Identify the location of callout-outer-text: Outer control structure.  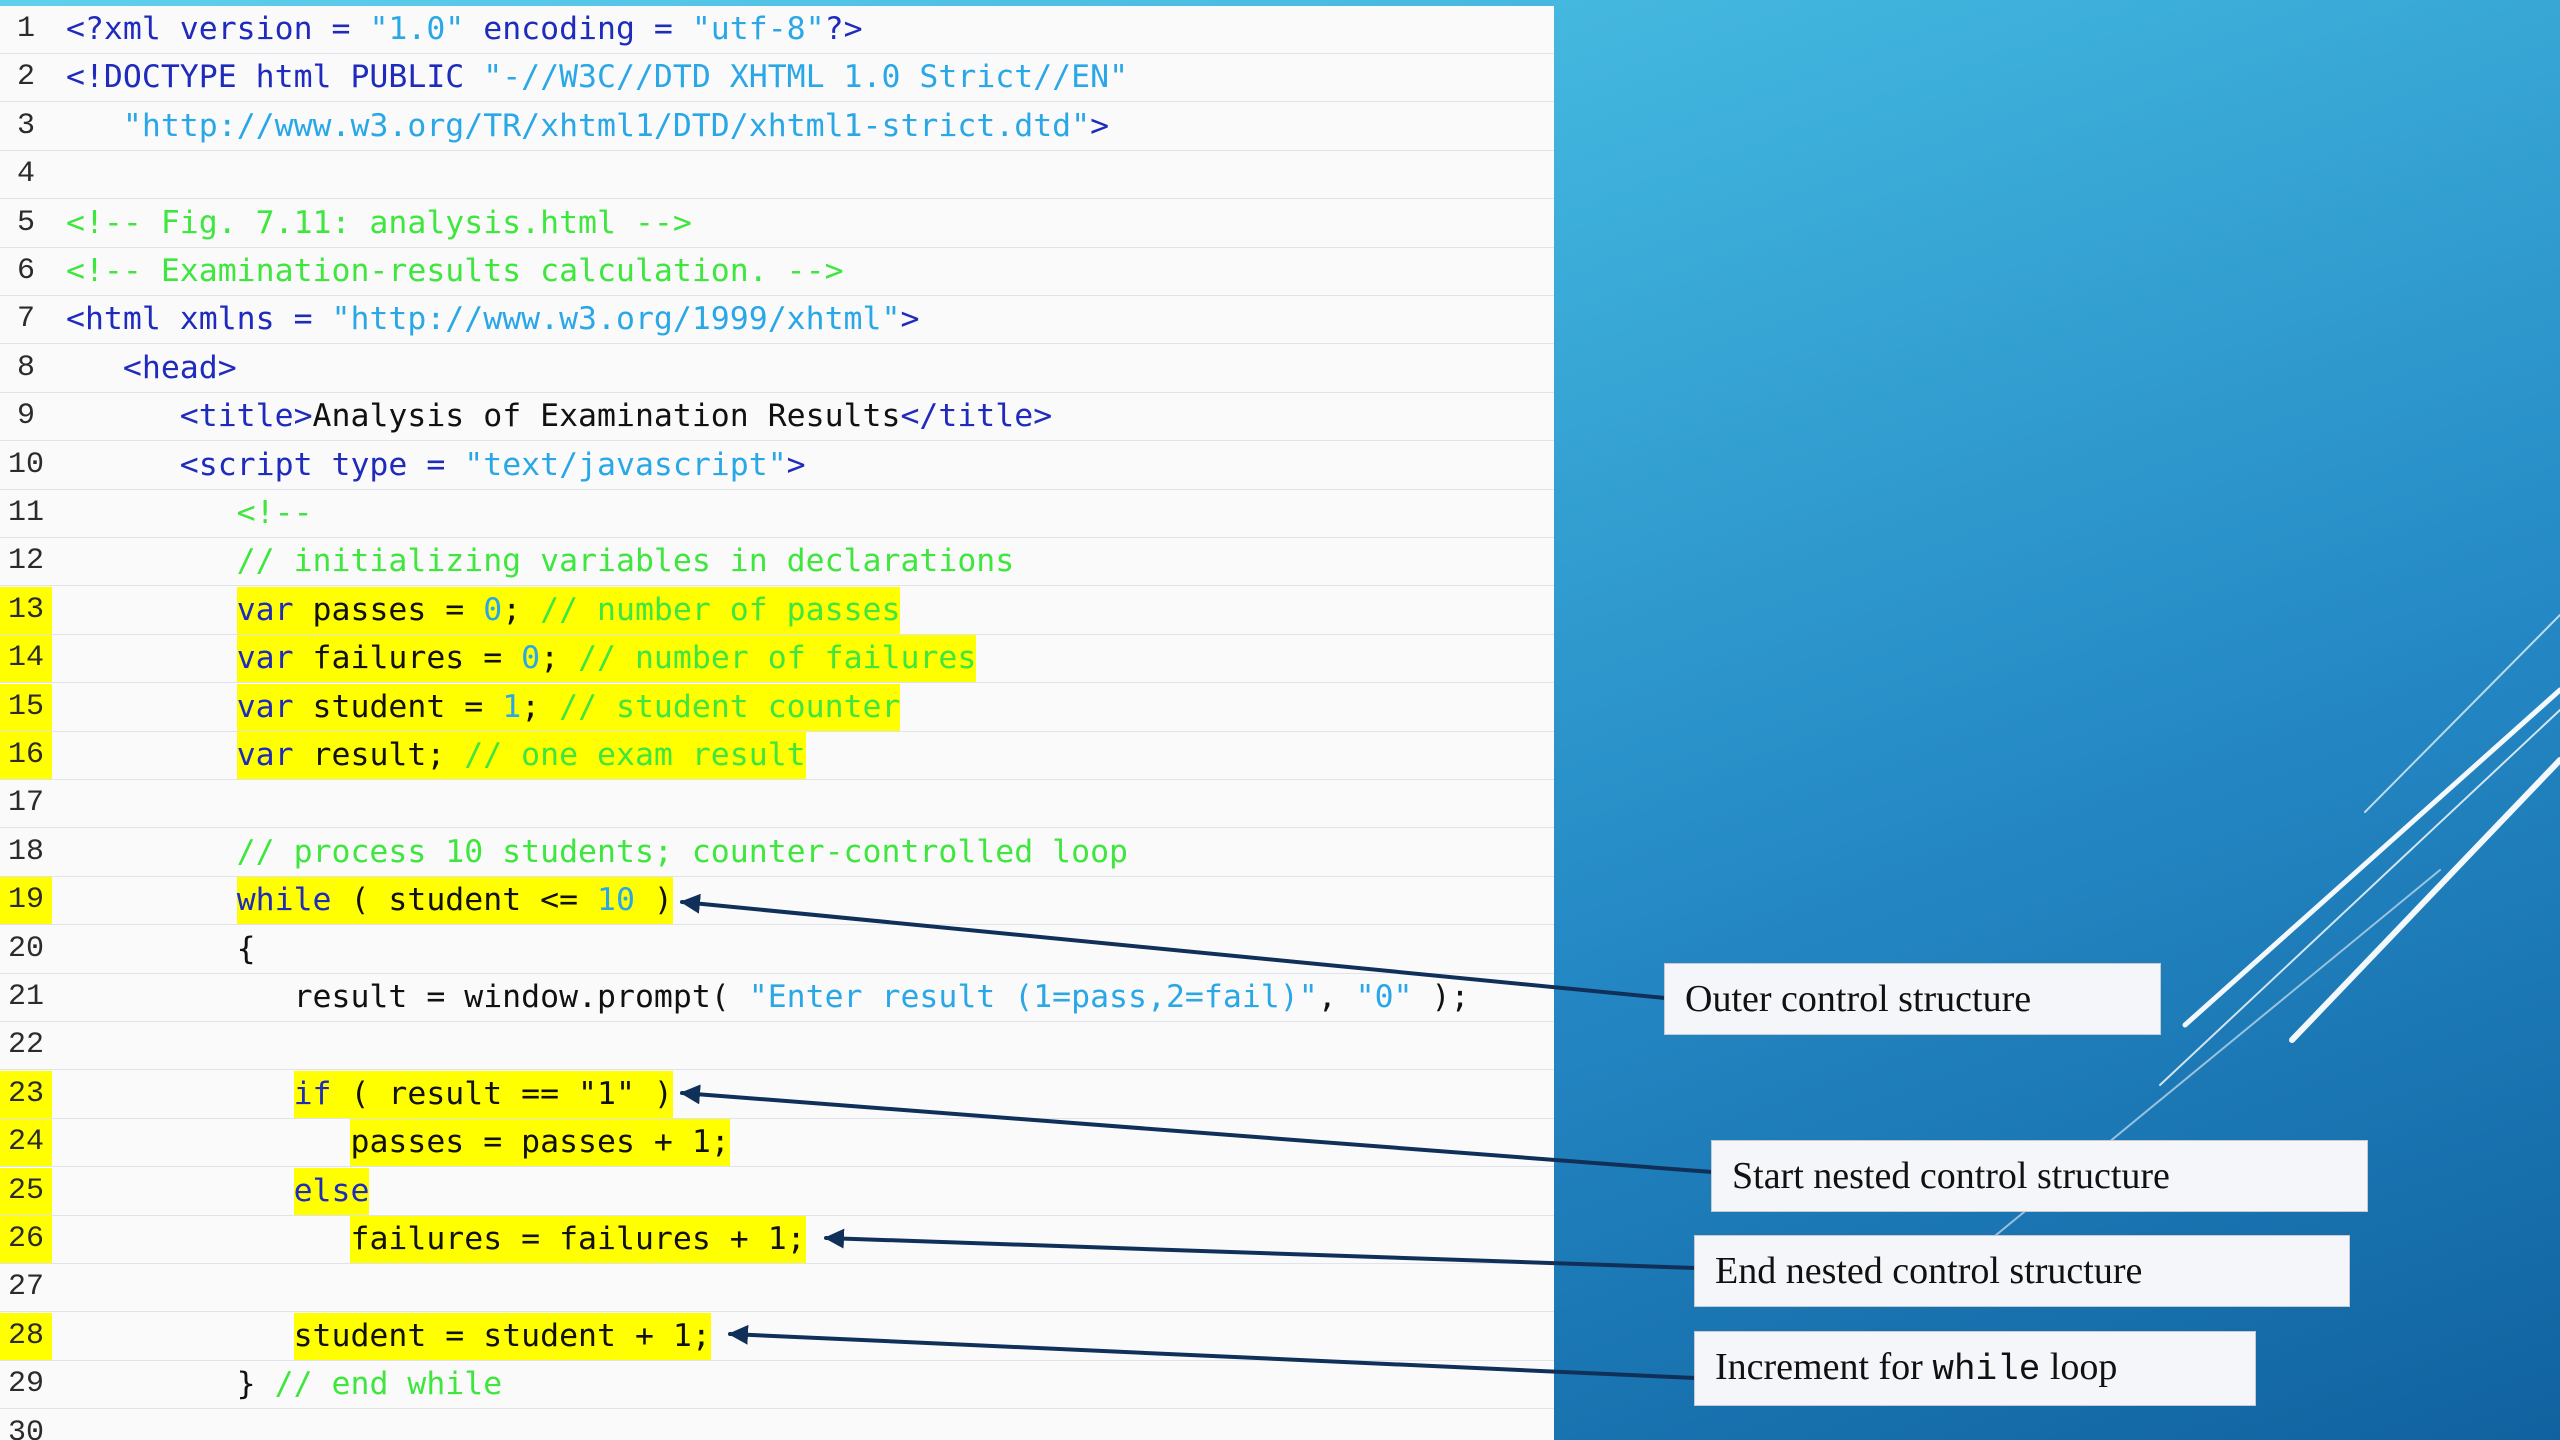
(1858, 999).